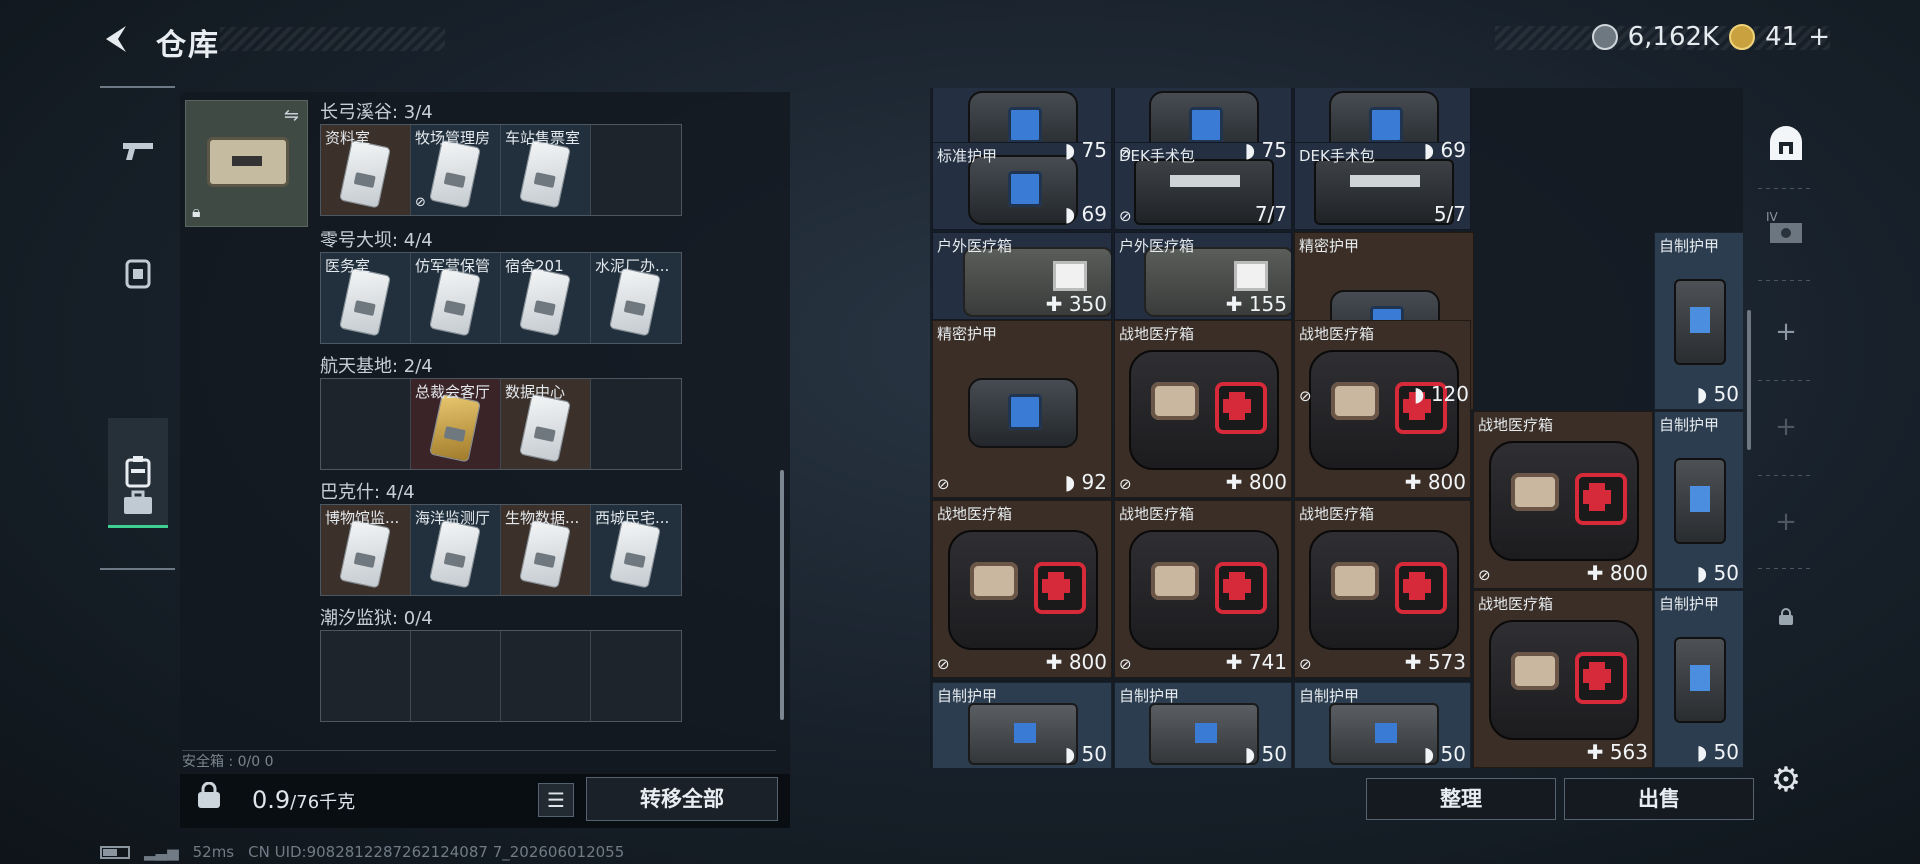  What do you see at coordinates (138, 273) in the screenshot?
I see `armor-icon` at bounding box center [138, 273].